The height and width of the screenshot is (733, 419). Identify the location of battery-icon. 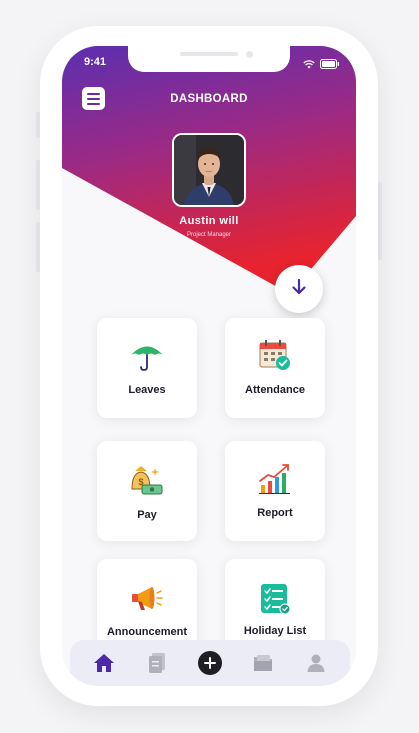
(330, 65).